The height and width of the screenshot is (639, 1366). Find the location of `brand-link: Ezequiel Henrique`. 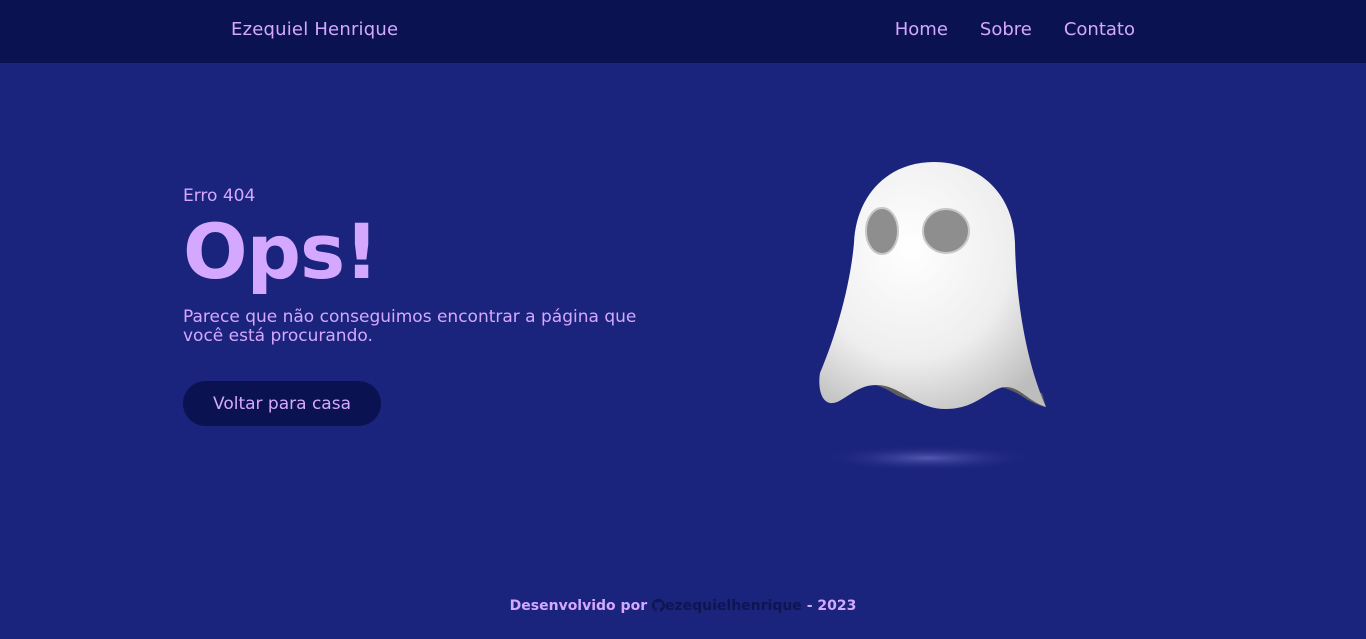

brand-link: Ezequiel Henrique is located at coordinates (314, 29).